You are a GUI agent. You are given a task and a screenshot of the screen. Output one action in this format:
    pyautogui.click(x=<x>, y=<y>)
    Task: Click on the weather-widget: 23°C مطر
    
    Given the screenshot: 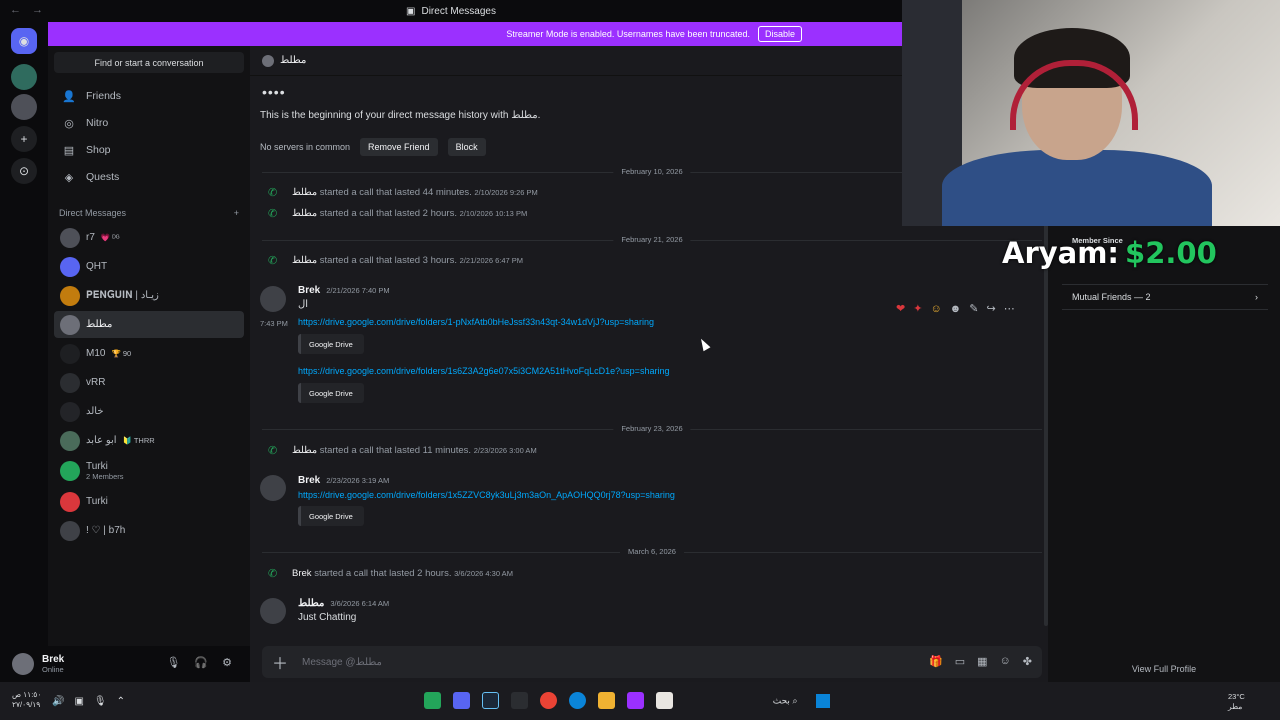 What is the action you would take?
    pyautogui.click(x=1236, y=702)
    